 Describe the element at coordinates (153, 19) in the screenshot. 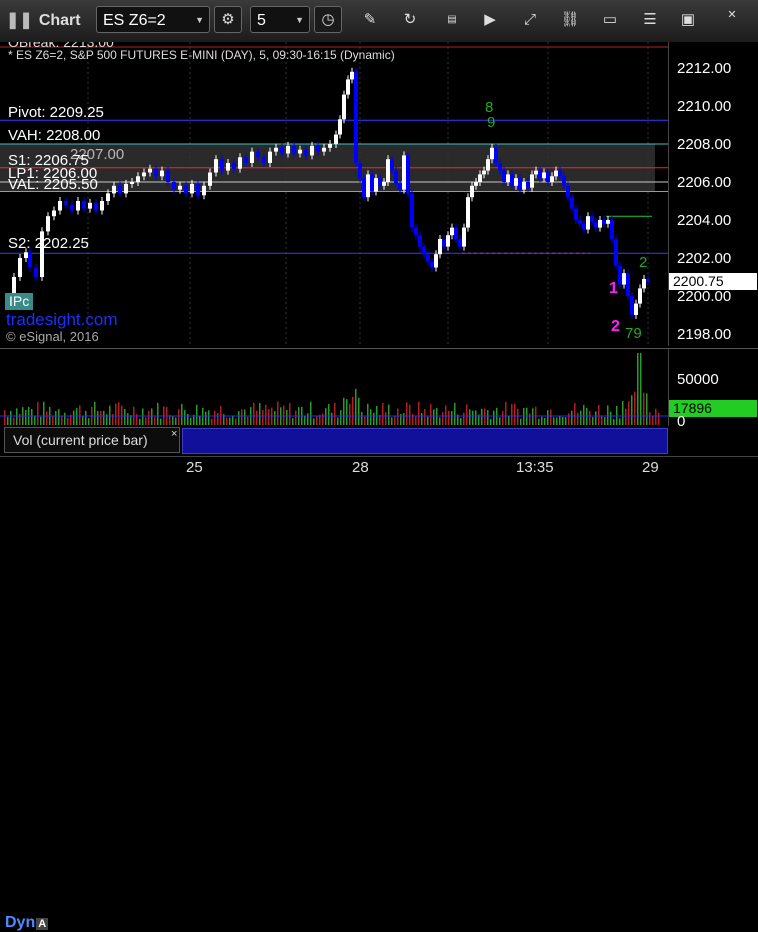

I see `symbol-input: ES Z6=2 ▼` at that location.